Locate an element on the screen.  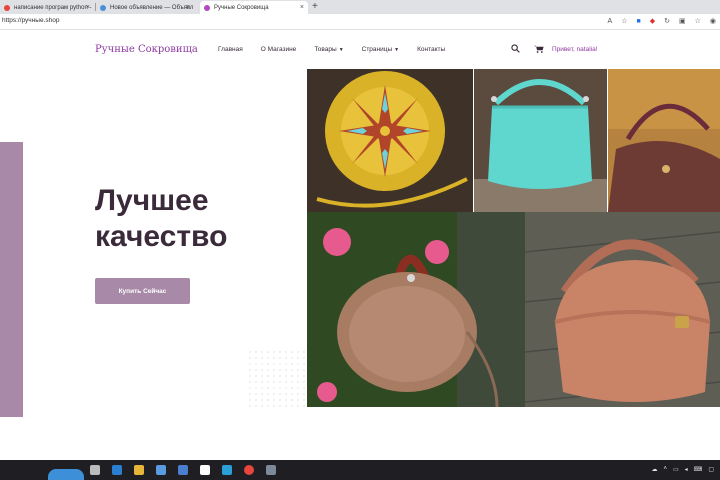
network-icon: ▭ is located at coordinates (676, 469).